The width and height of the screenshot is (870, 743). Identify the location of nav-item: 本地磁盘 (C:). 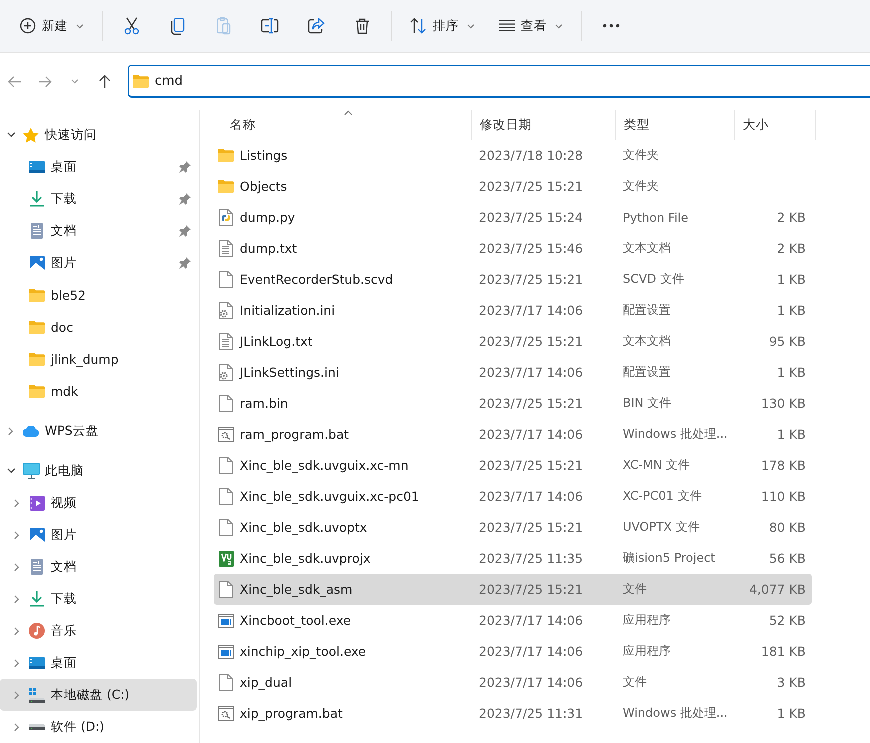
(98, 695).